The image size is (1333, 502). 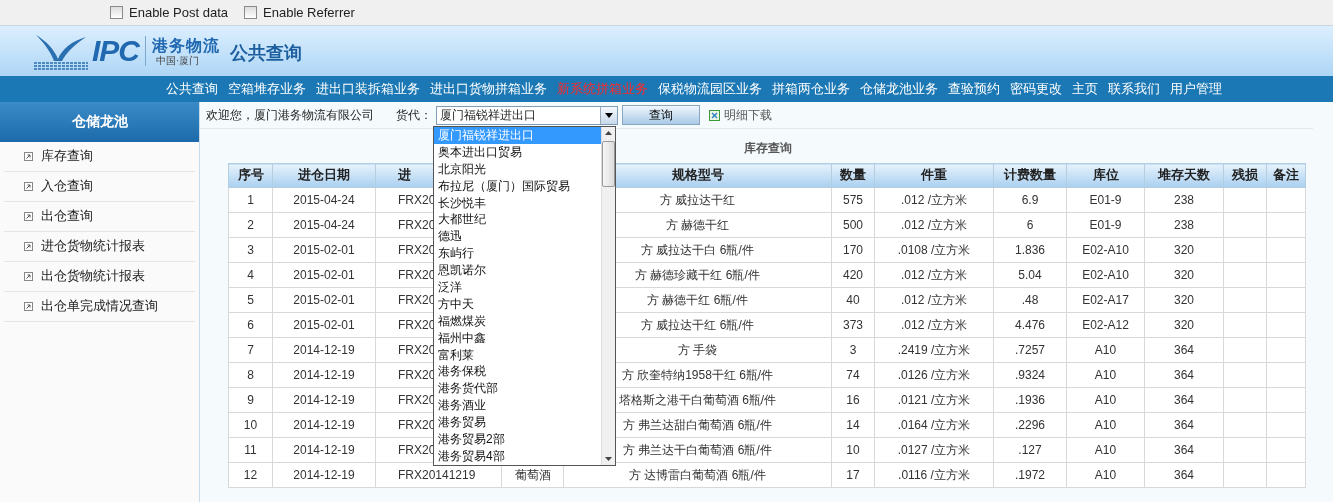 I want to click on nav-link: 用户管理, so click(x=1196, y=89).